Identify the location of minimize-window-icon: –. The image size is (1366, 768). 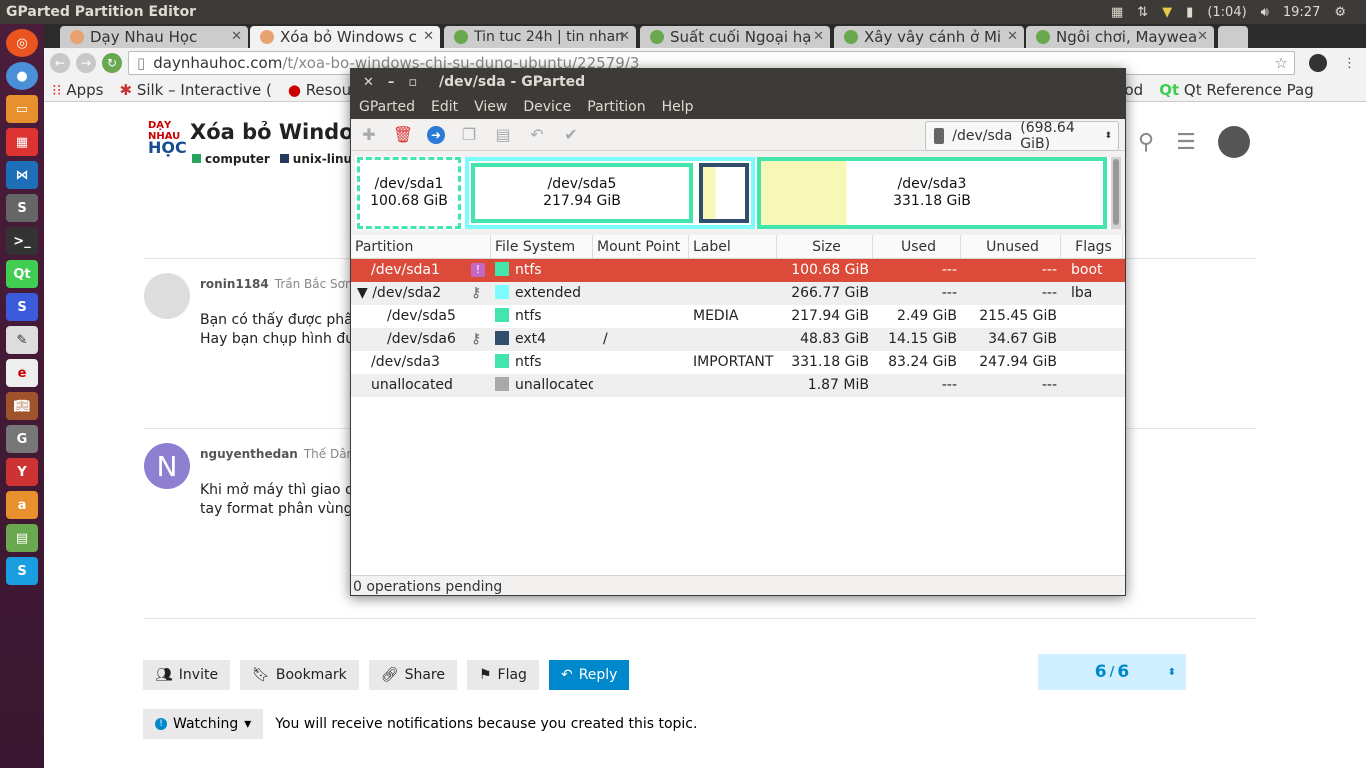
(391, 82).